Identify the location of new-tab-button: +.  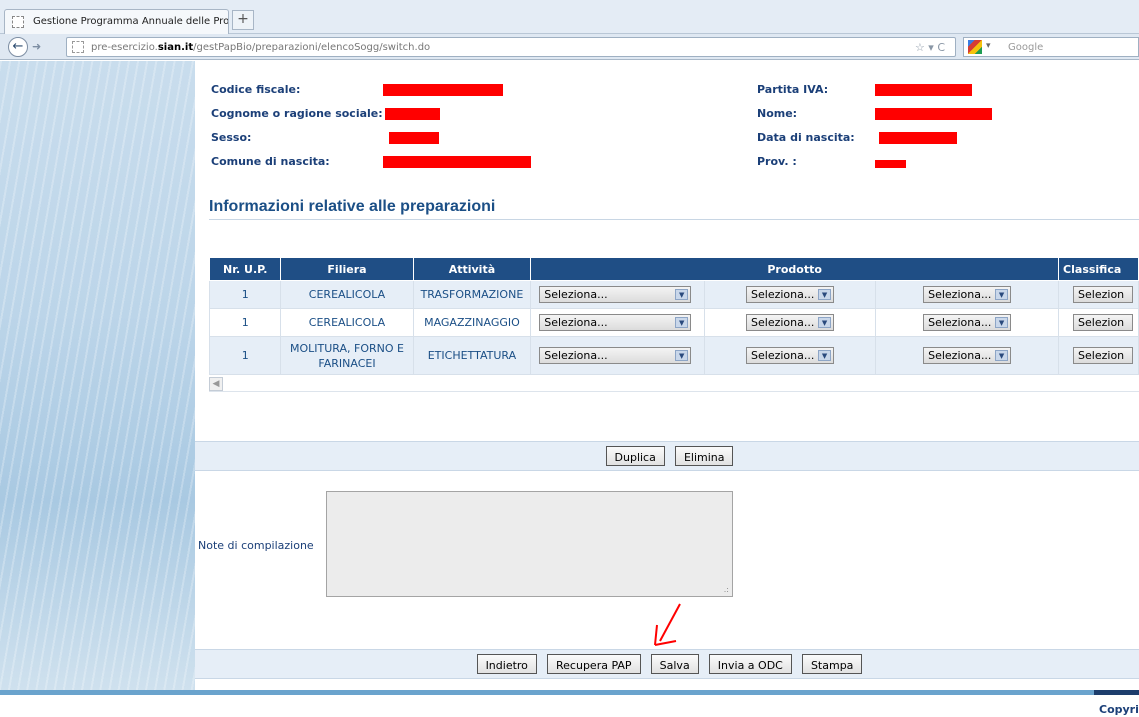
(243, 20).